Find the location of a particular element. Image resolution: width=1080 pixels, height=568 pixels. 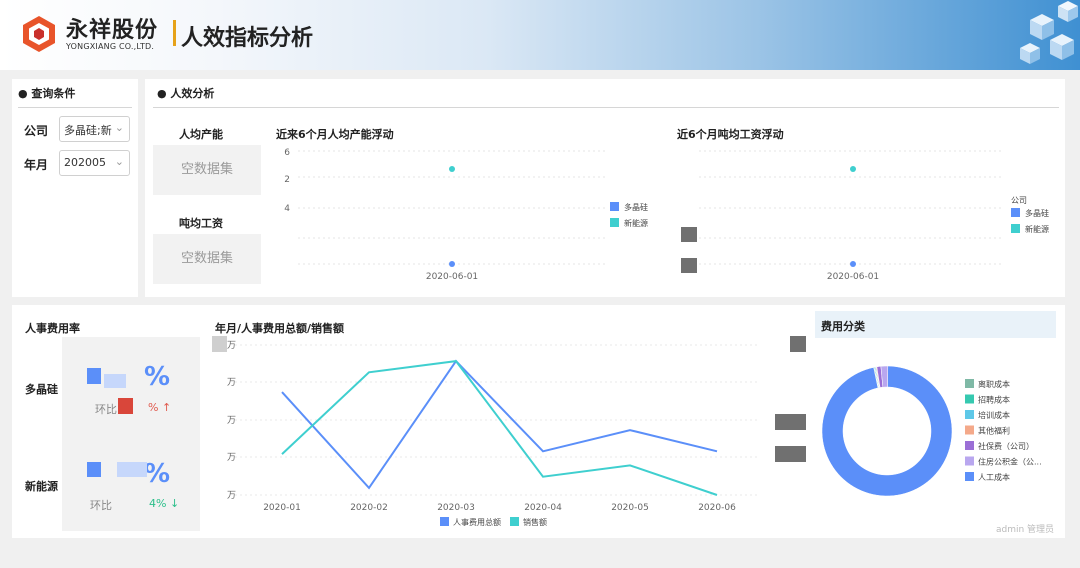

capacity-chart-title: 近来6个月人均产能浮动 is located at coordinates (335, 134).